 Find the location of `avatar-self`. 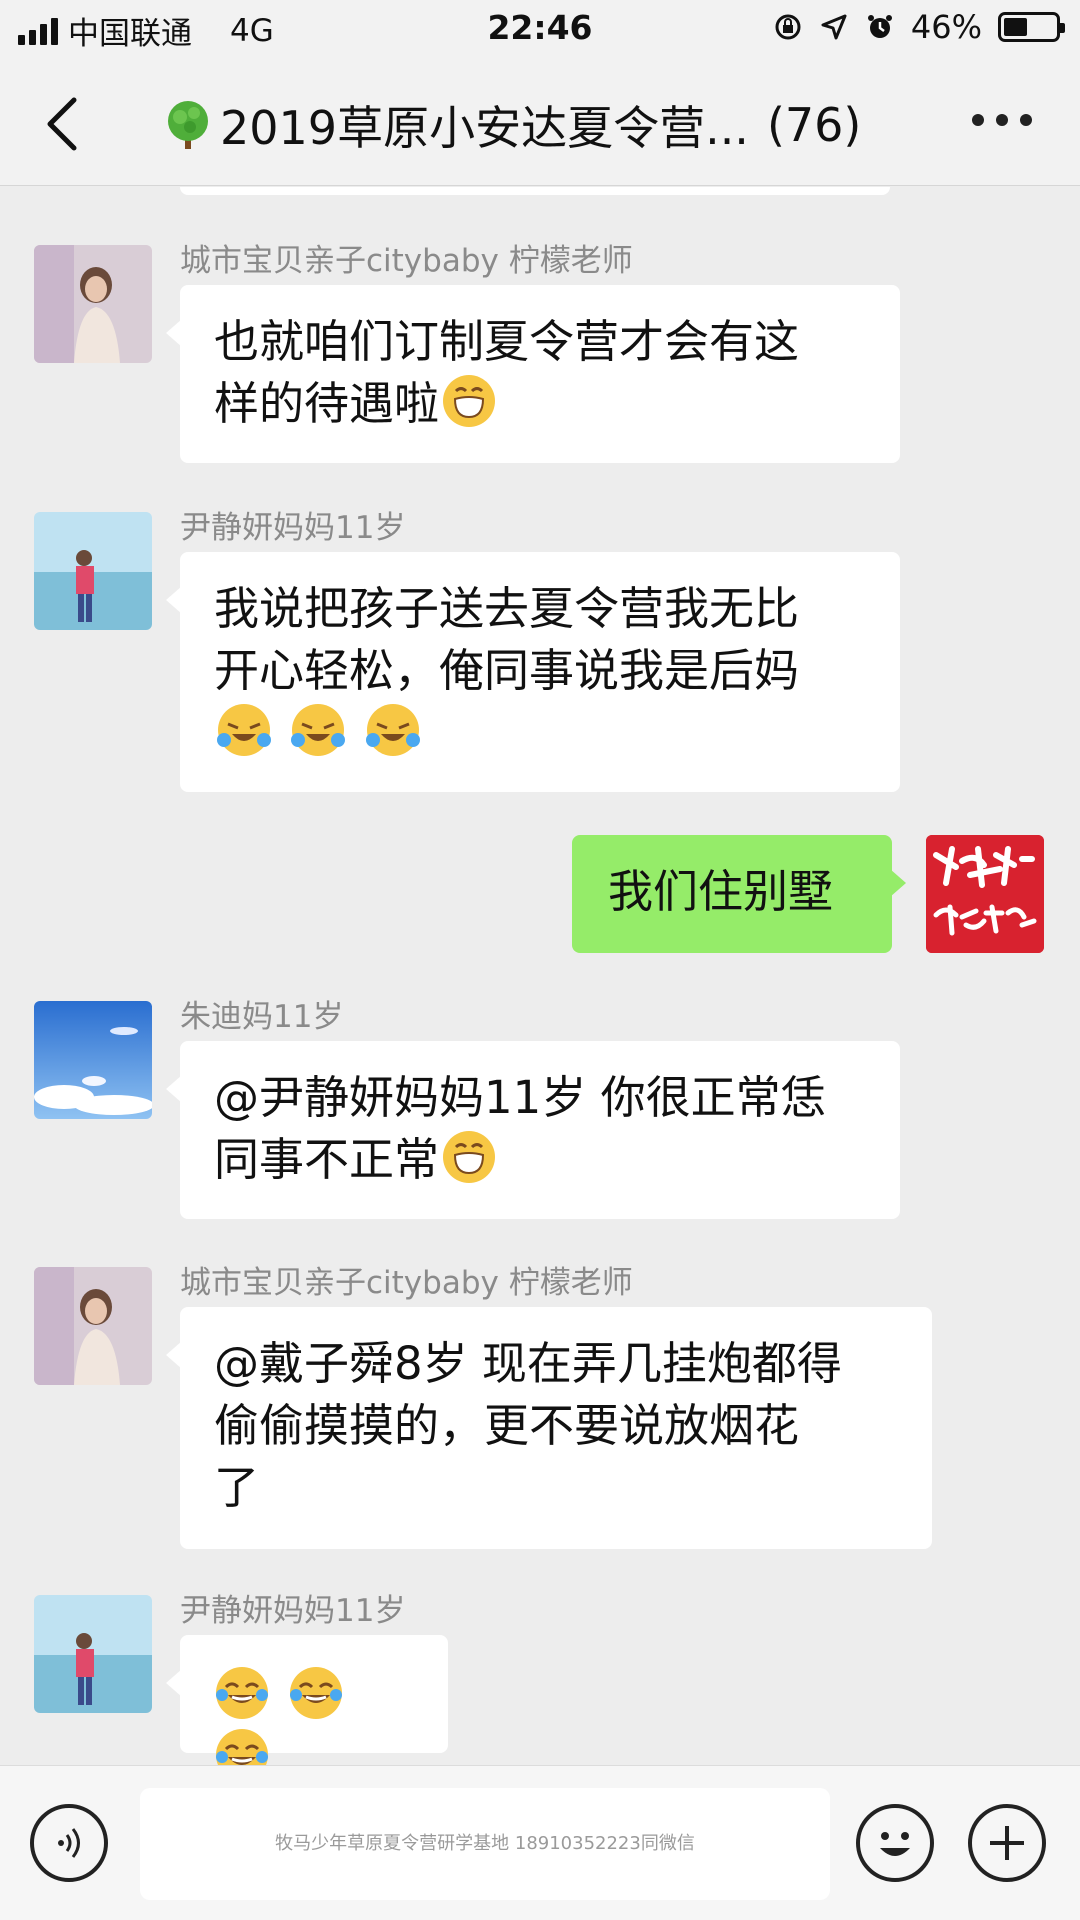

avatar-self is located at coordinates (985, 894).